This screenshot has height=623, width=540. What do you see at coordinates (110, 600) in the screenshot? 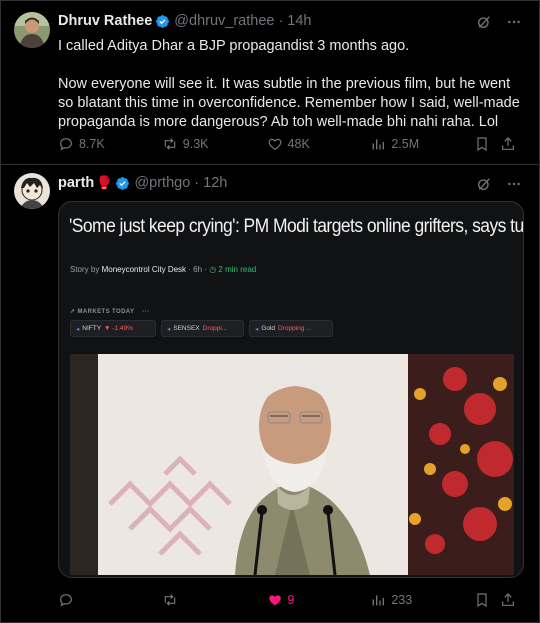
I see `reply-button` at bounding box center [110, 600].